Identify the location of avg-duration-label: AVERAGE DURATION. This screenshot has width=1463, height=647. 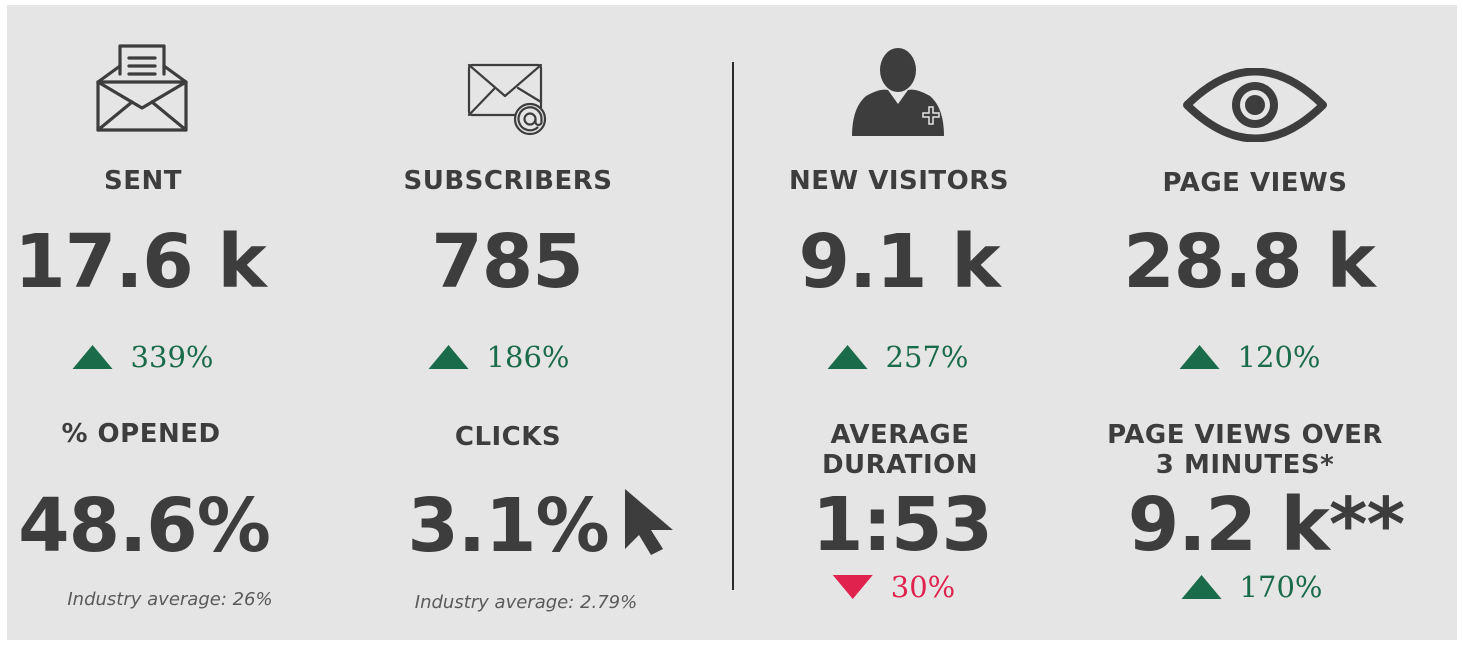
(900, 450).